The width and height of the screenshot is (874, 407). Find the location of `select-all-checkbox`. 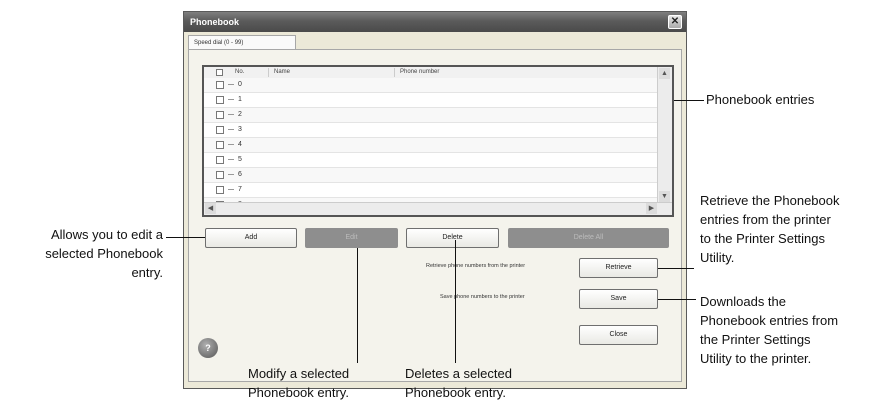

select-all-checkbox is located at coordinates (219, 72).